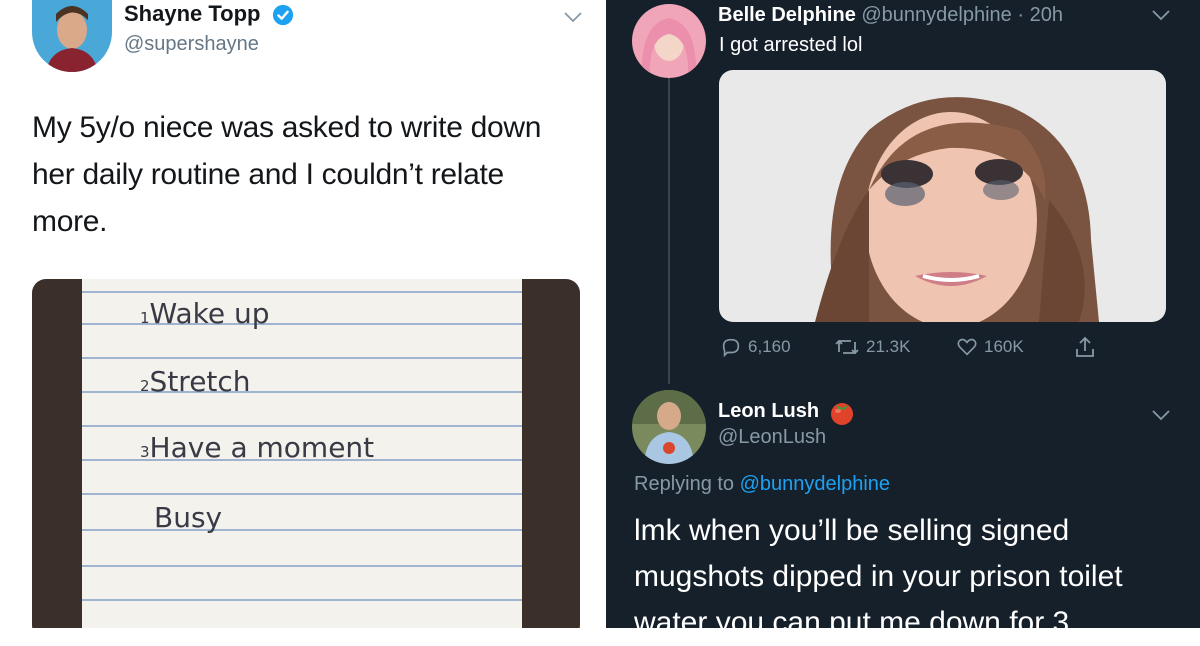 The width and height of the screenshot is (1200, 646). Describe the element at coordinates (942, 196) in the screenshot. I see `selfie-photo` at that location.